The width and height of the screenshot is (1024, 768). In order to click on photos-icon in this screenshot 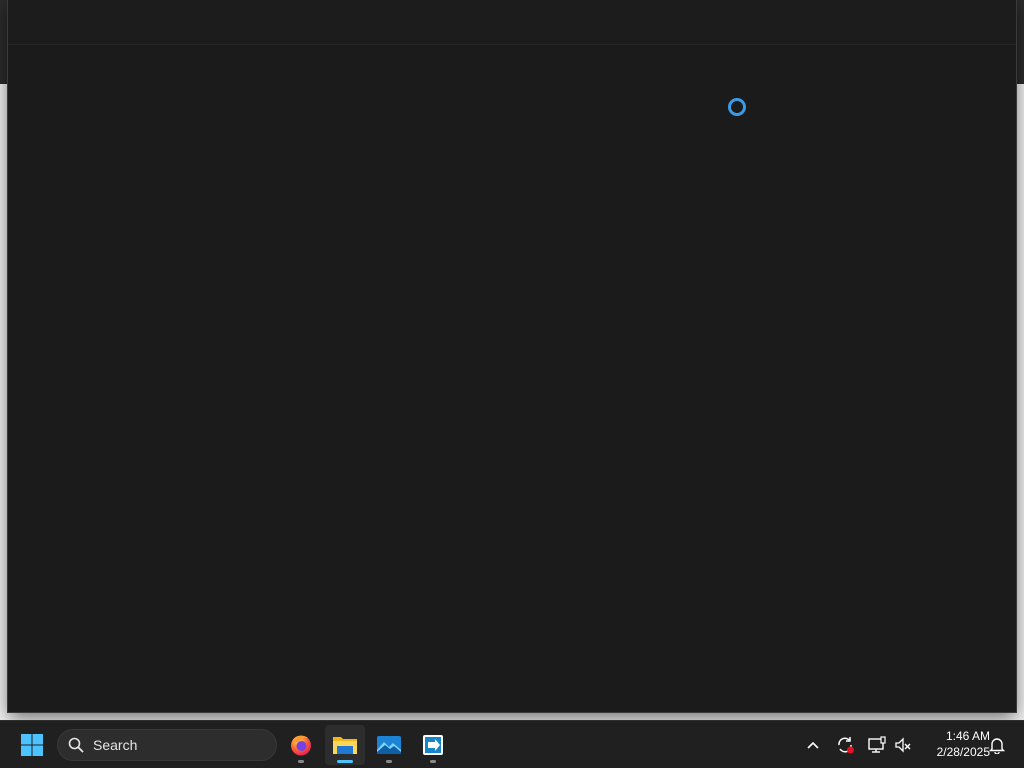, I will do `click(389, 745)`.